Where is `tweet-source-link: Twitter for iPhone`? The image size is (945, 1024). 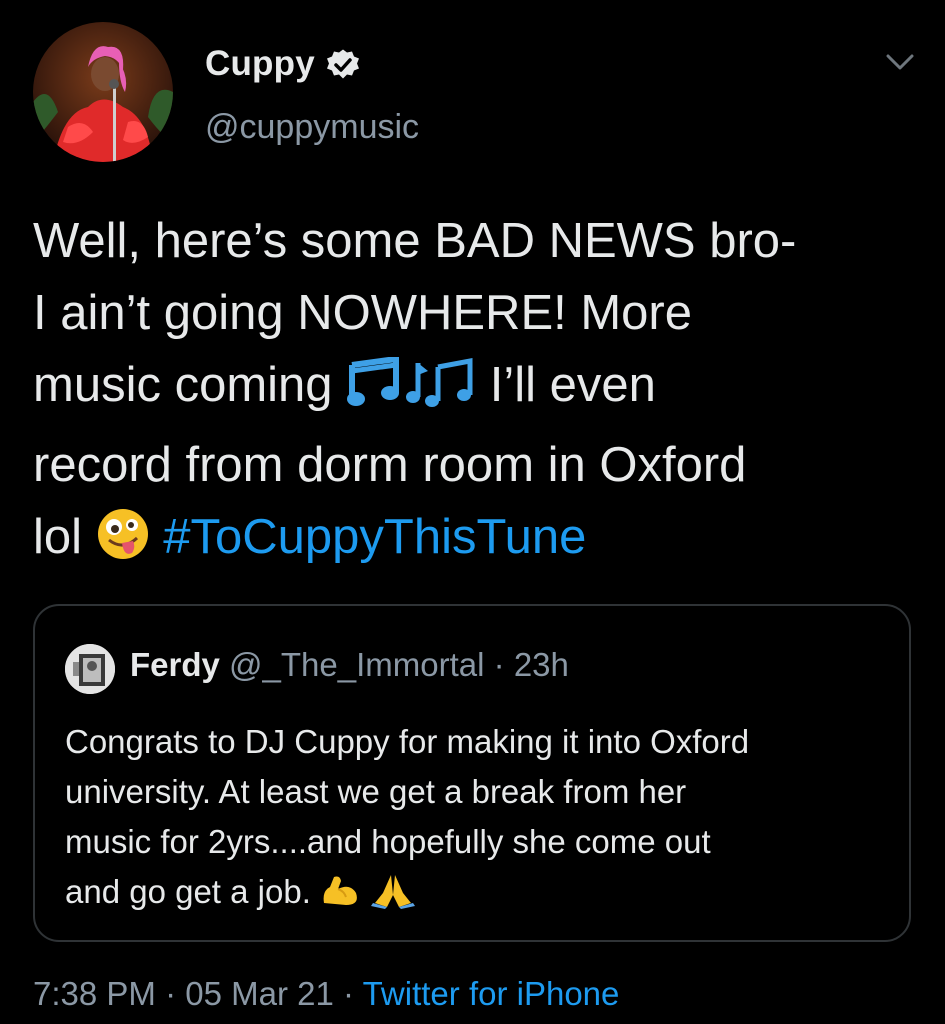
tweet-source-link: Twitter for iPhone is located at coordinates (491, 993).